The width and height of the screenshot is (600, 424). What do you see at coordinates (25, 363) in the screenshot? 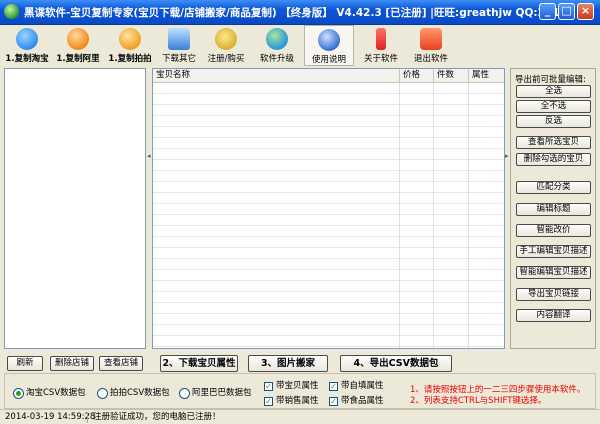
I see `refresh-button: 刷新` at bounding box center [25, 363].